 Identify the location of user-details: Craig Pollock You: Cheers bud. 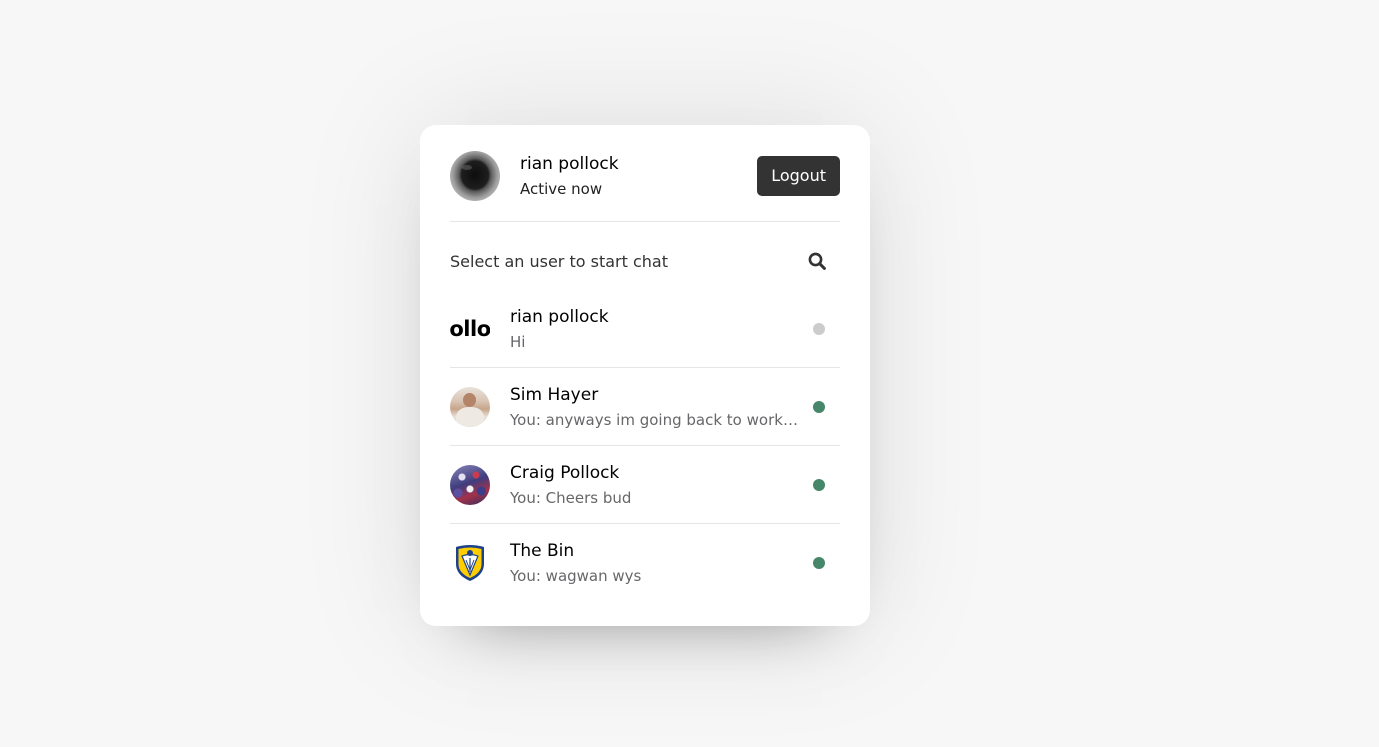
(570, 485).